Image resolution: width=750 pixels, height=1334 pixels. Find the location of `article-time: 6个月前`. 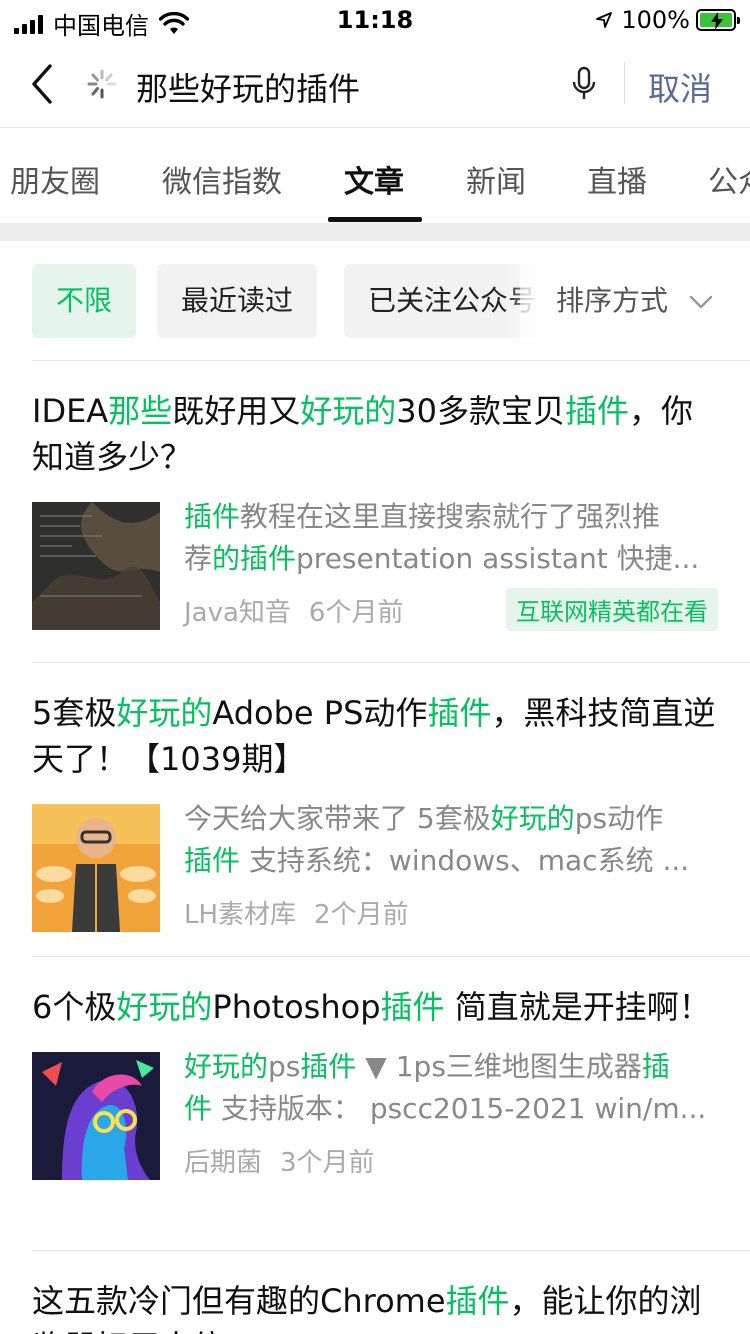

article-time: 6个月前 is located at coordinates (356, 613).